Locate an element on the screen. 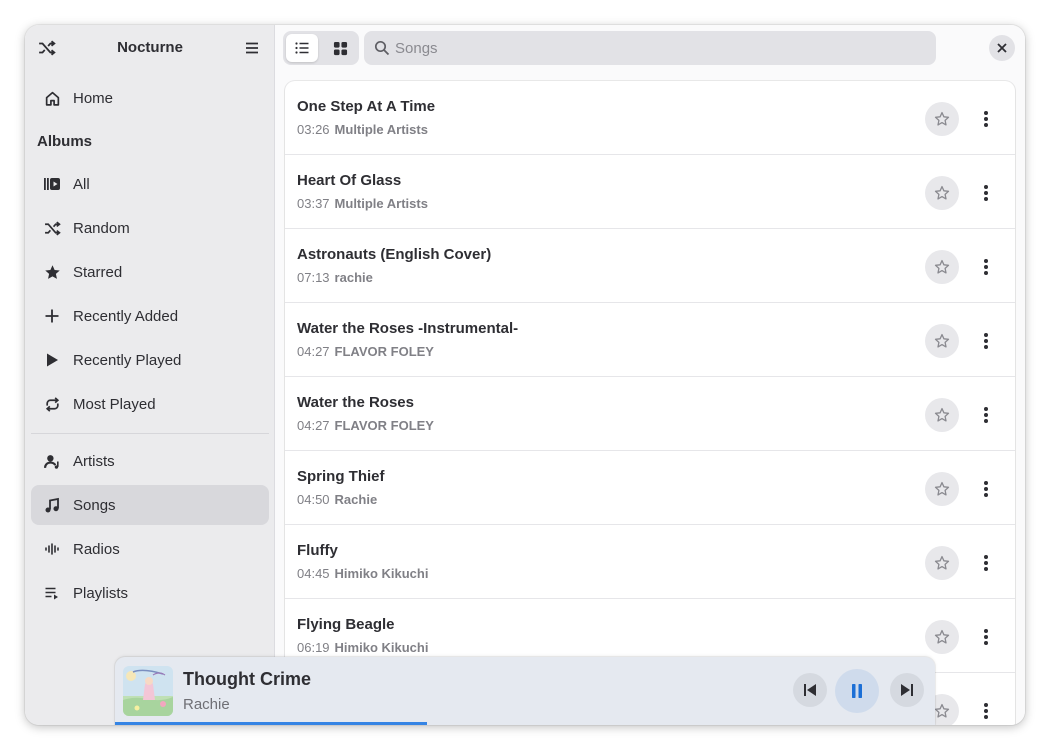 The height and width of the screenshot is (750, 1050). song-artist: FLAVOR FOLEY is located at coordinates (384, 425).